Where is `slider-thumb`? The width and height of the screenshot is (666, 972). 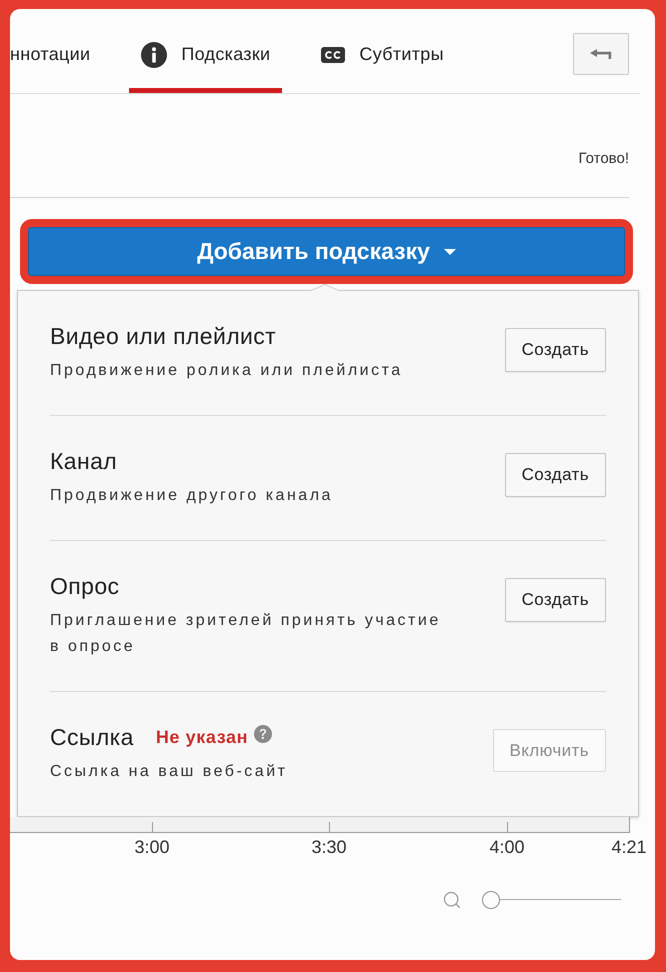
slider-thumb is located at coordinates (491, 900).